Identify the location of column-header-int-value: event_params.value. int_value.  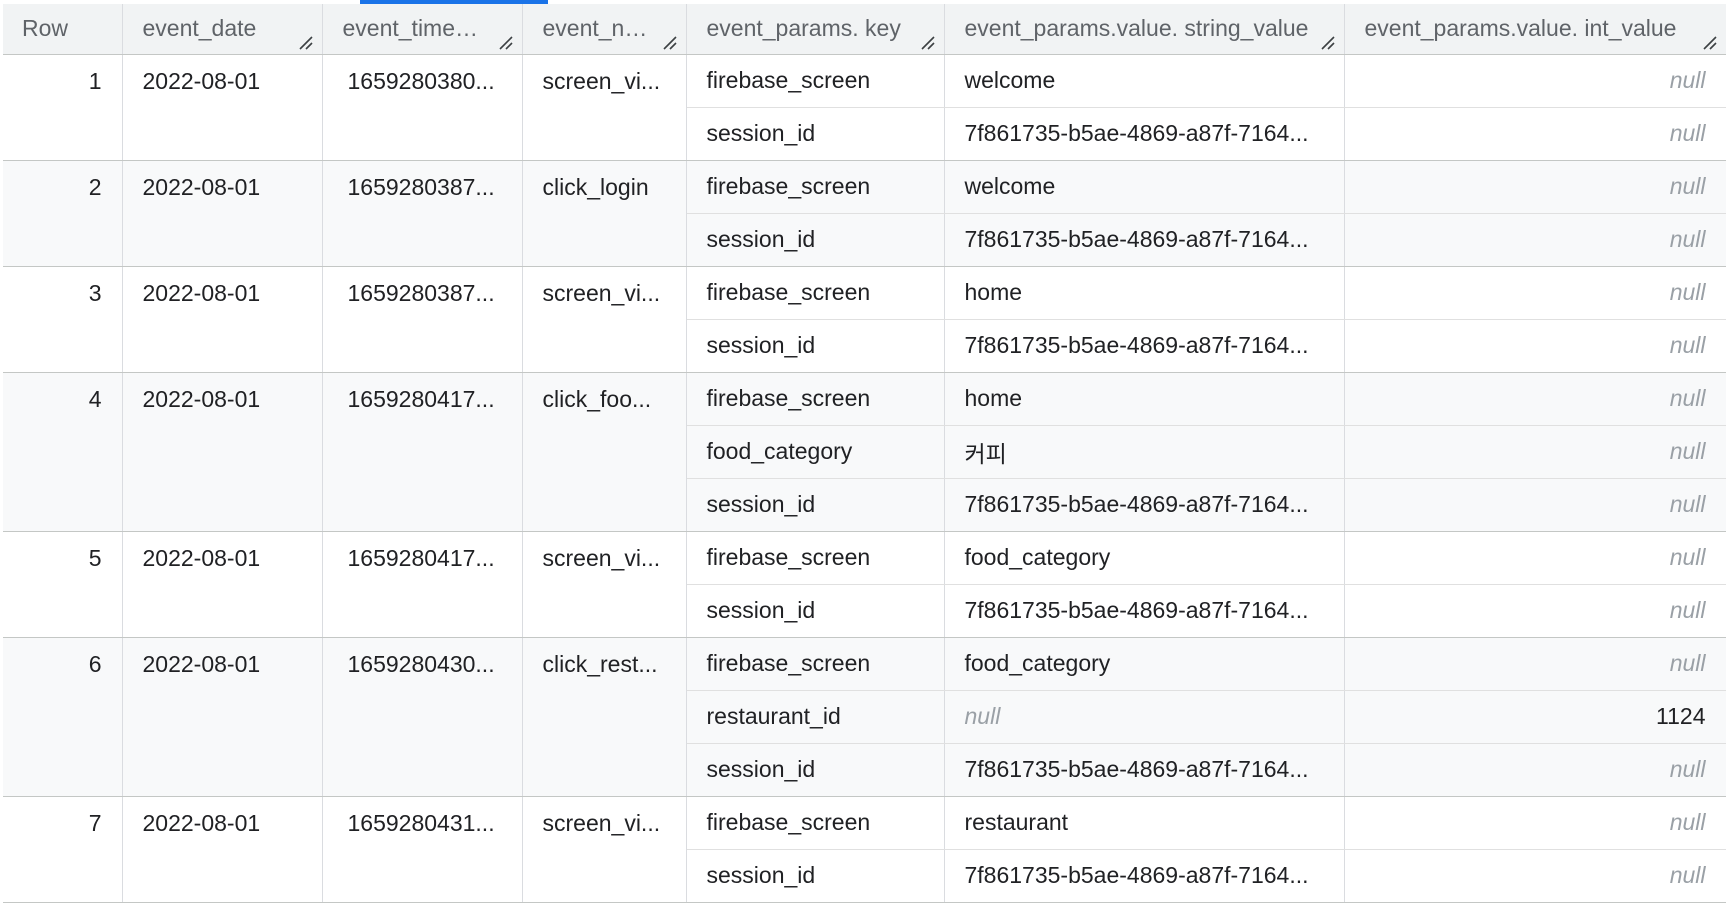
(1535, 29).